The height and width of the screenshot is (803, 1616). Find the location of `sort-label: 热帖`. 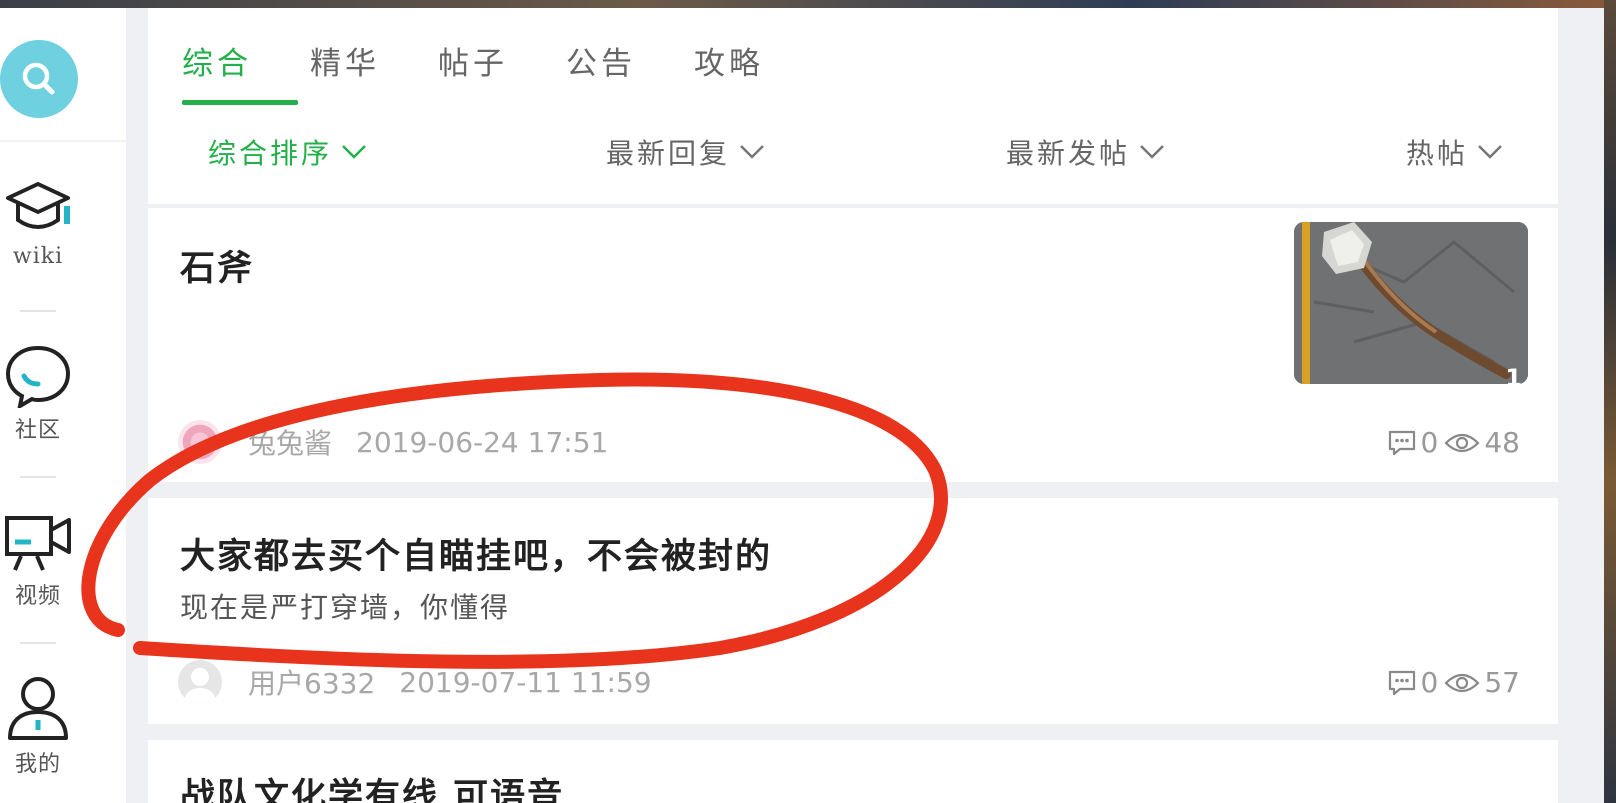

sort-label: 热帖 is located at coordinates (1437, 153).